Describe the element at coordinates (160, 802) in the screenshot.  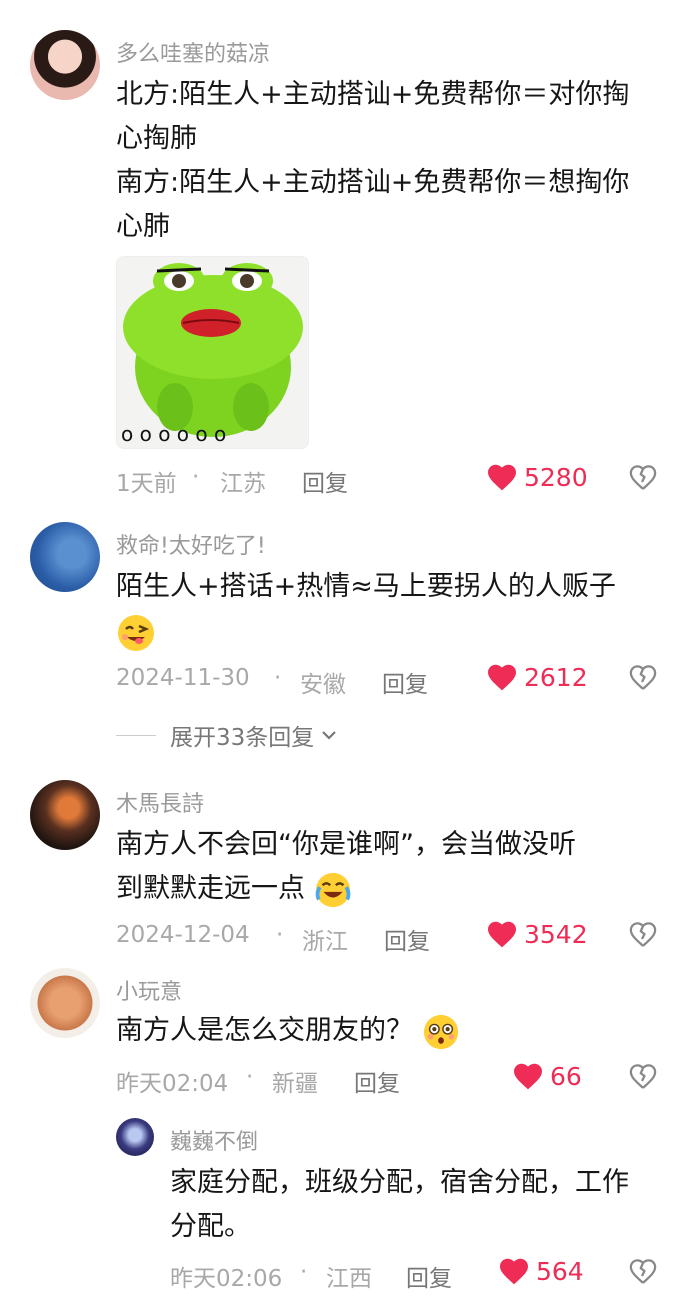
I see `comment-username: 木馬長詩` at that location.